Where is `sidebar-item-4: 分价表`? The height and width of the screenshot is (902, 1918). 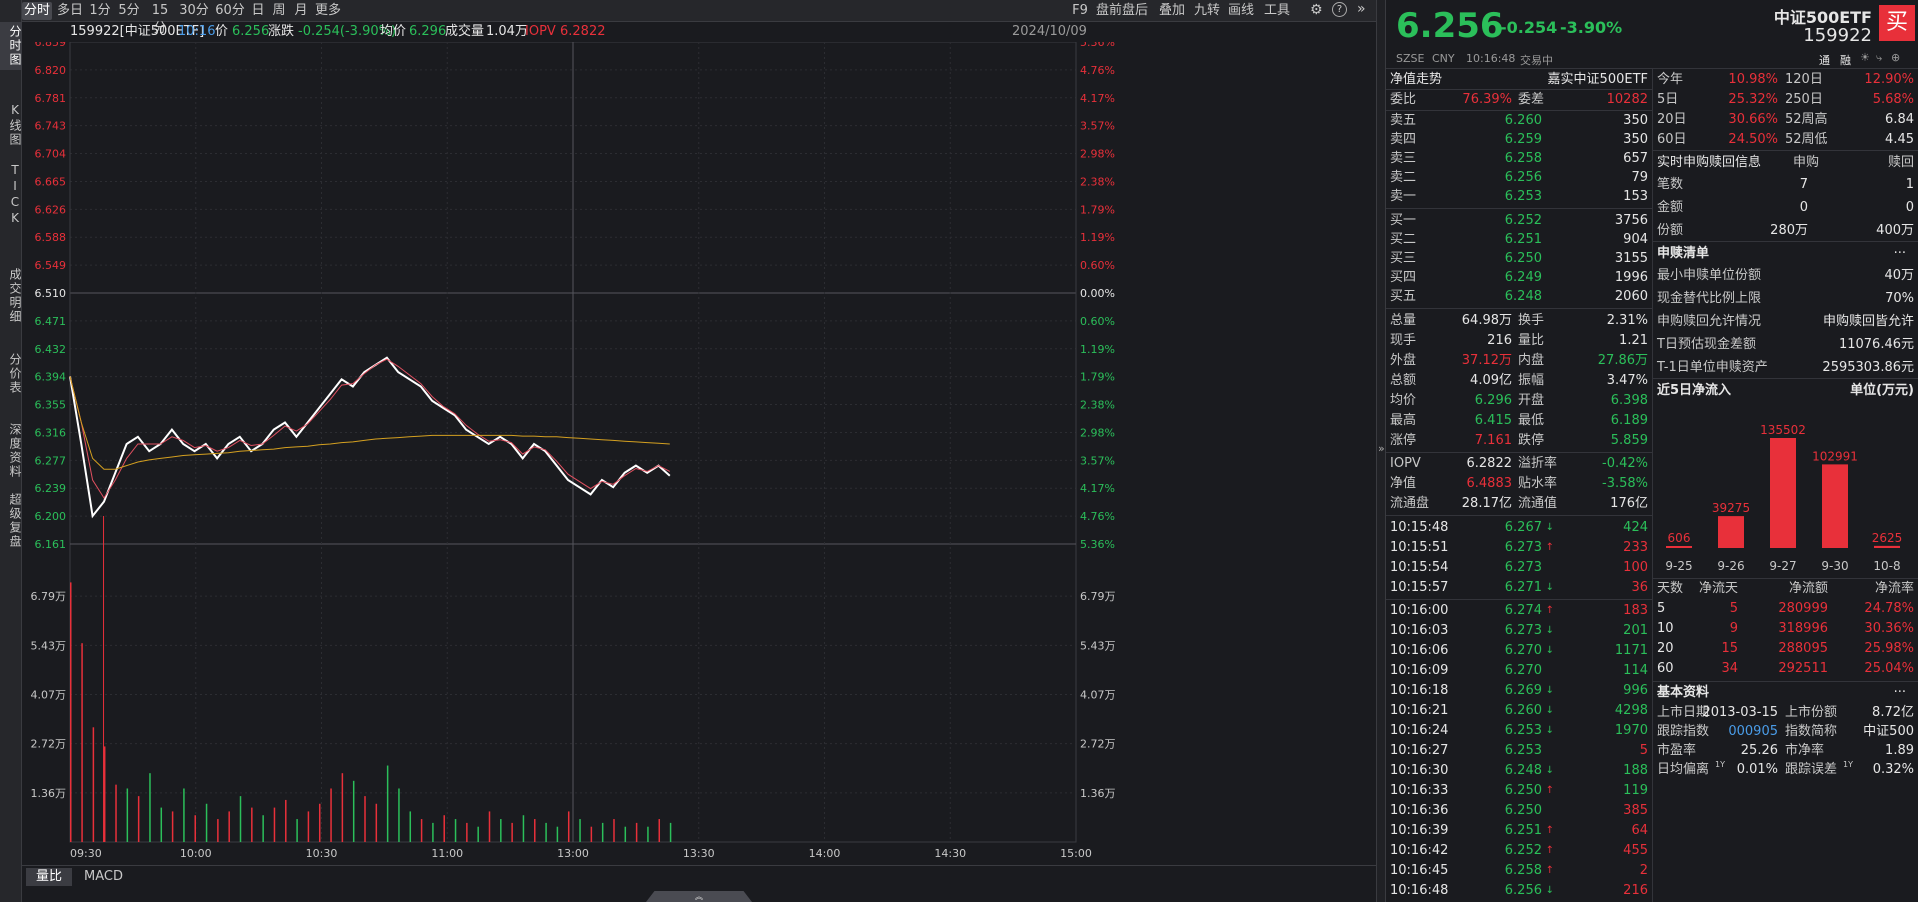
sidebar-item-4: 分价表 is located at coordinates (11, 374).